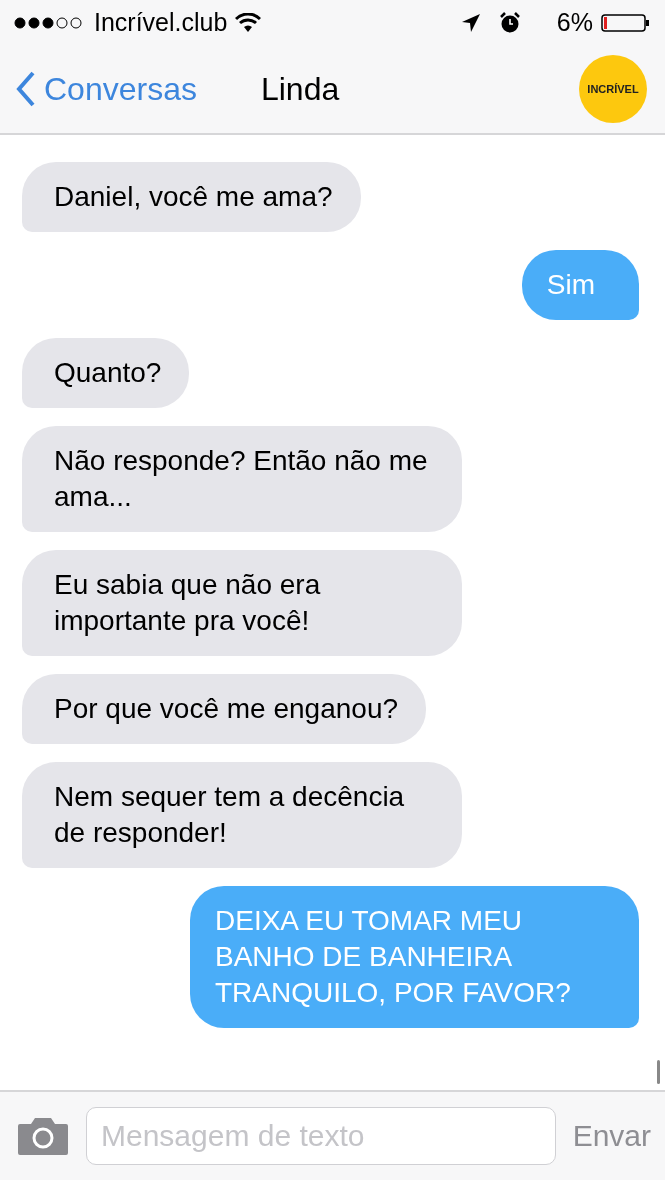 The width and height of the screenshot is (665, 1180). I want to click on scrollbar, so click(658, 1072).